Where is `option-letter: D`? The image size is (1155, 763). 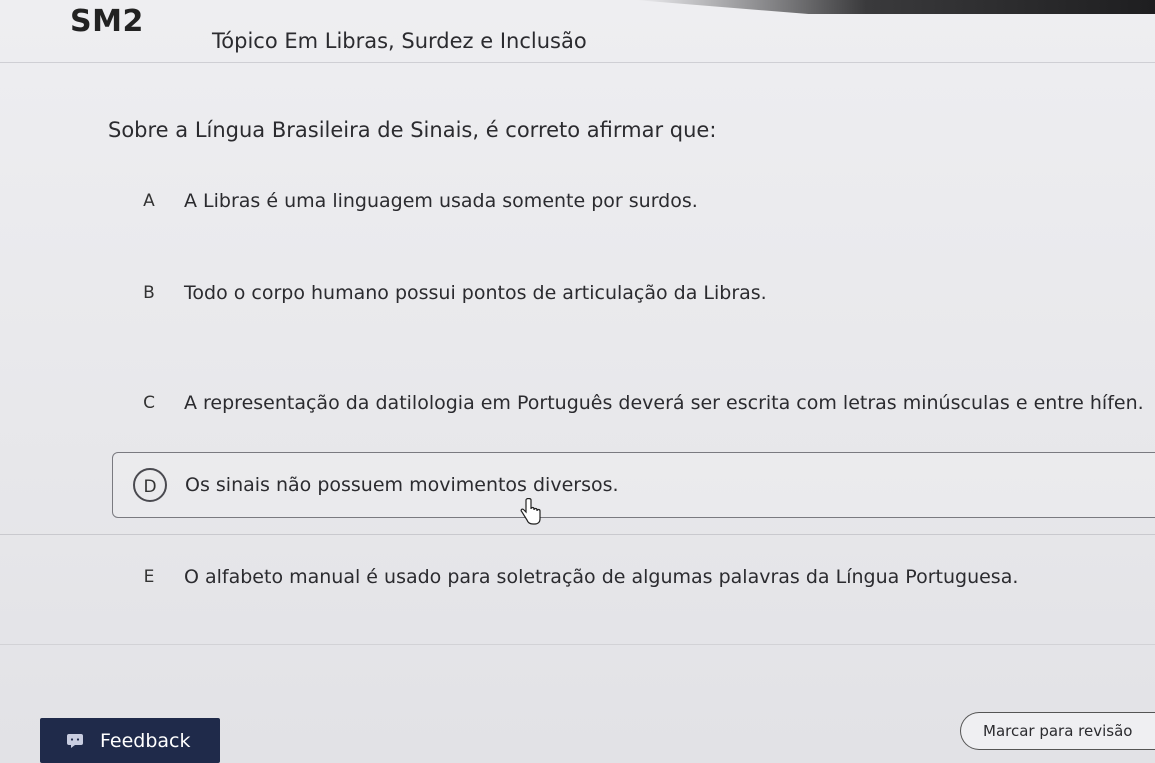 option-letter: D is located at coordinates (150, 485).